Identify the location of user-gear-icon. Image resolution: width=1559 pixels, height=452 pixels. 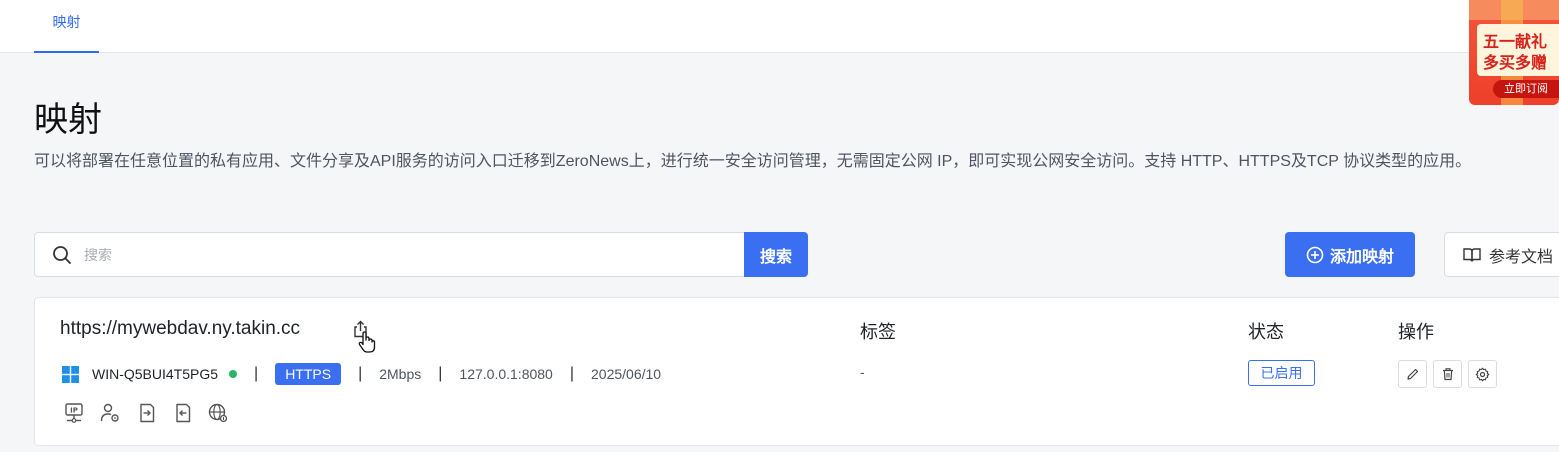
(110, 413).